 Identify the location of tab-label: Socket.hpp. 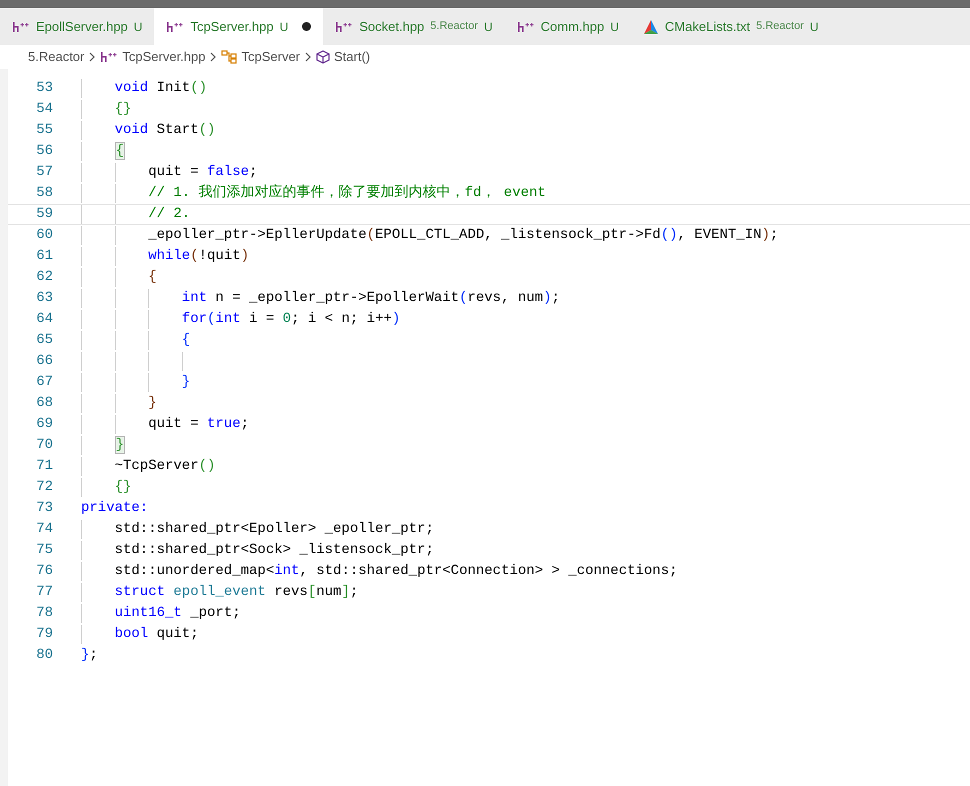
(391, 27).